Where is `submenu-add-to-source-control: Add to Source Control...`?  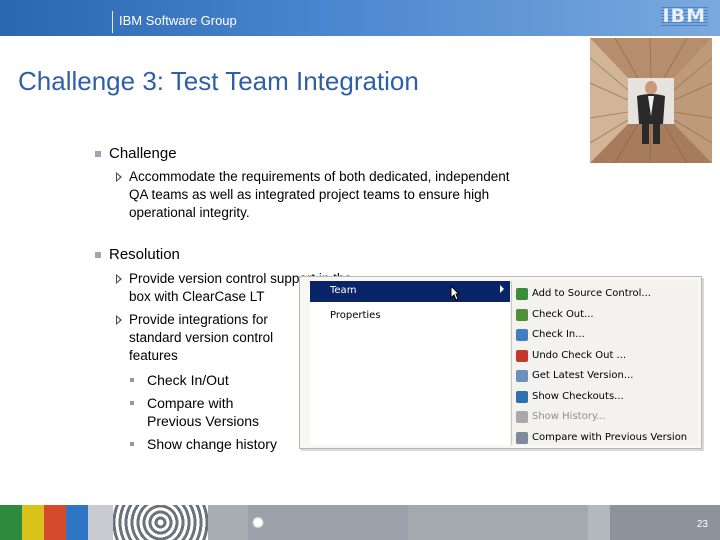
submenu-add-to-source-control: Add to Source Control... is located at coordinates (606, 295).